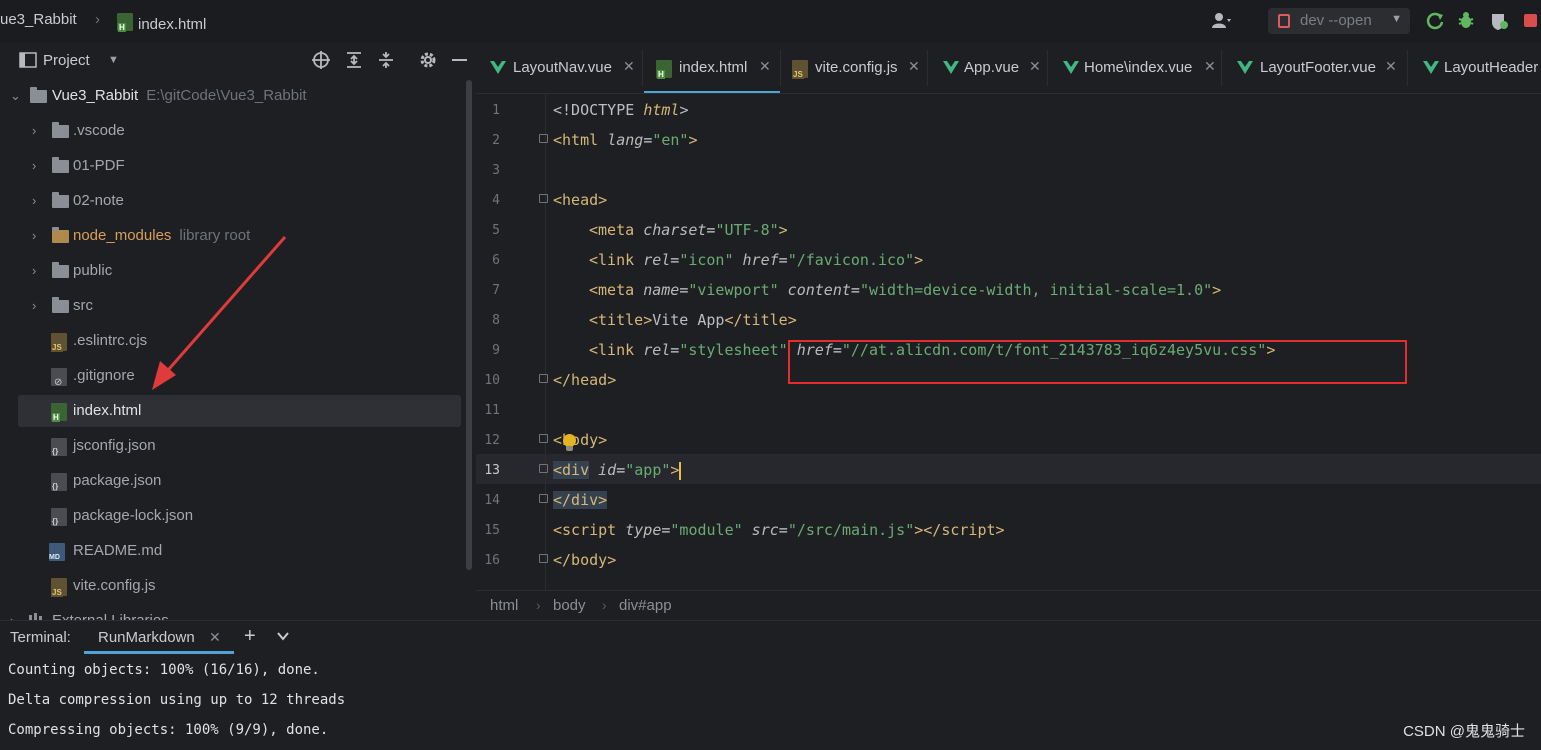 The height and width of the screenshot is (750, 1541). Describe the element at coordinates (179, 95) in the screenshot. I see `tree-root-label: Vue3_Rabbit E:\gitCode\Vue3_Rabbit` at that location.